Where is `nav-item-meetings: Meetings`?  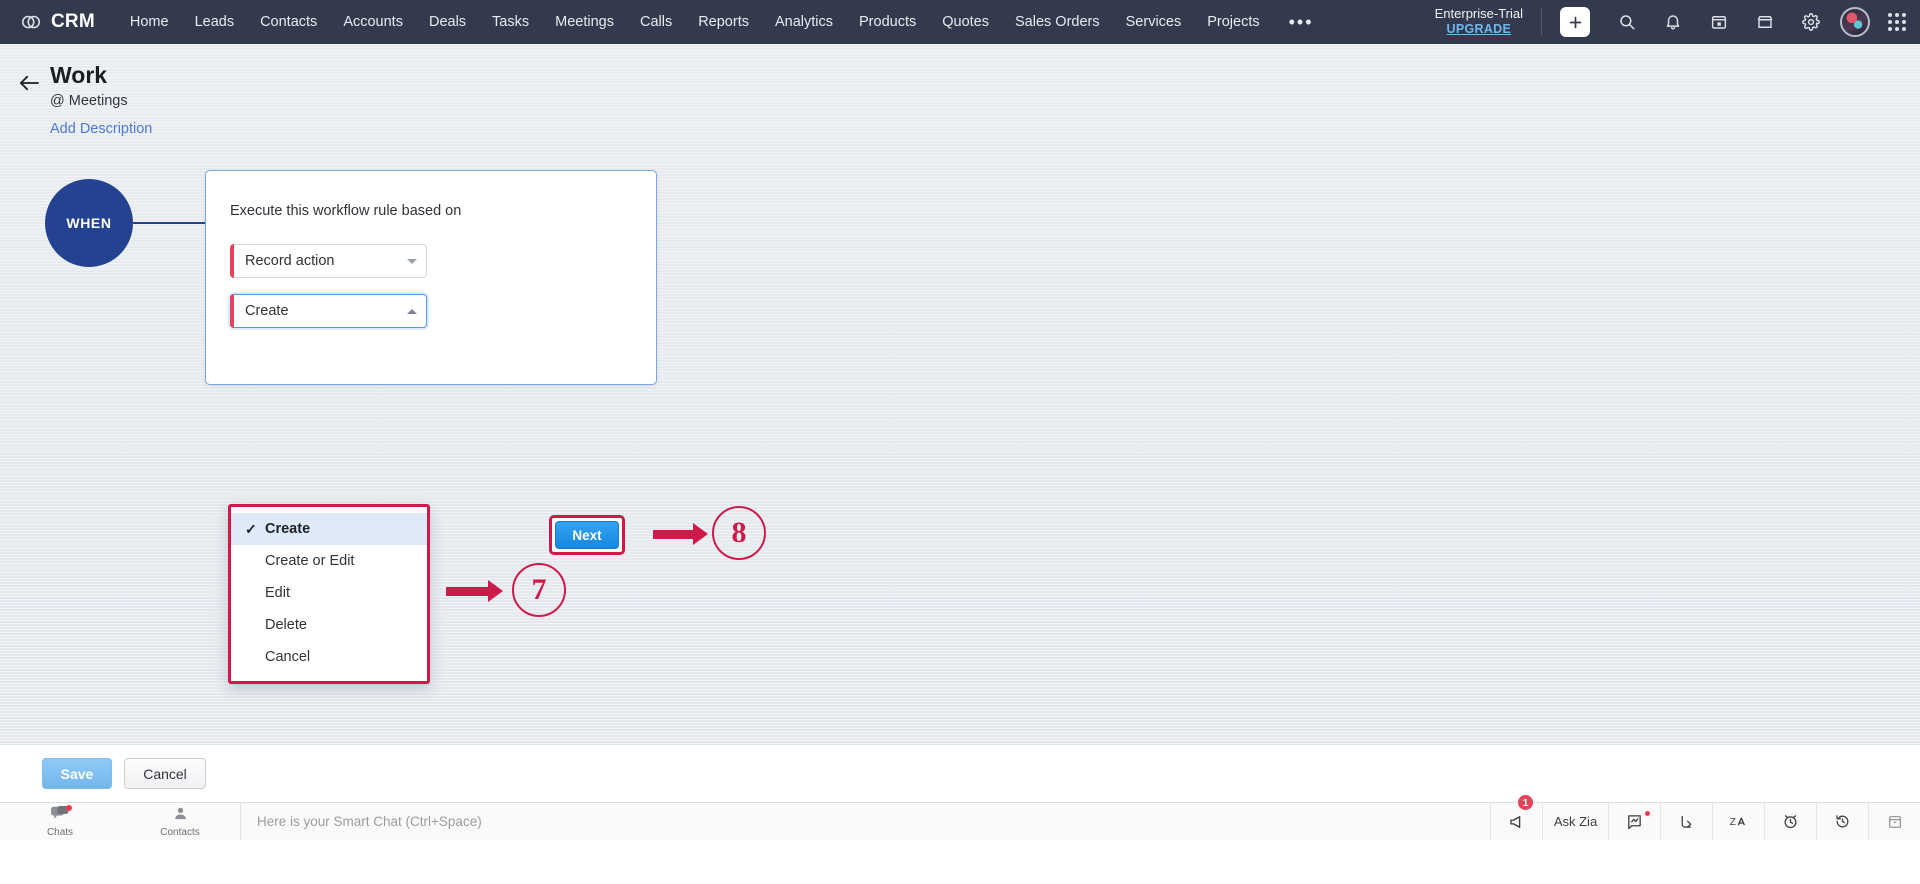 nav-item-meetings: Meetings is located at coordinates (584, 22).